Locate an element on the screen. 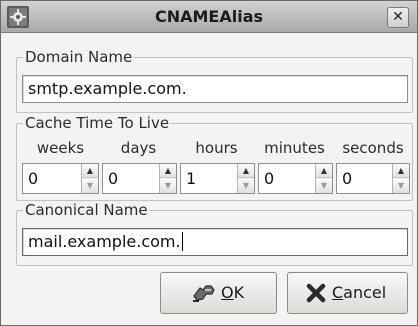 Image resolution: width=418 pixels, height=326 pixels. minutes-decrement-button: ▼ is located at coordinates (324, 186).